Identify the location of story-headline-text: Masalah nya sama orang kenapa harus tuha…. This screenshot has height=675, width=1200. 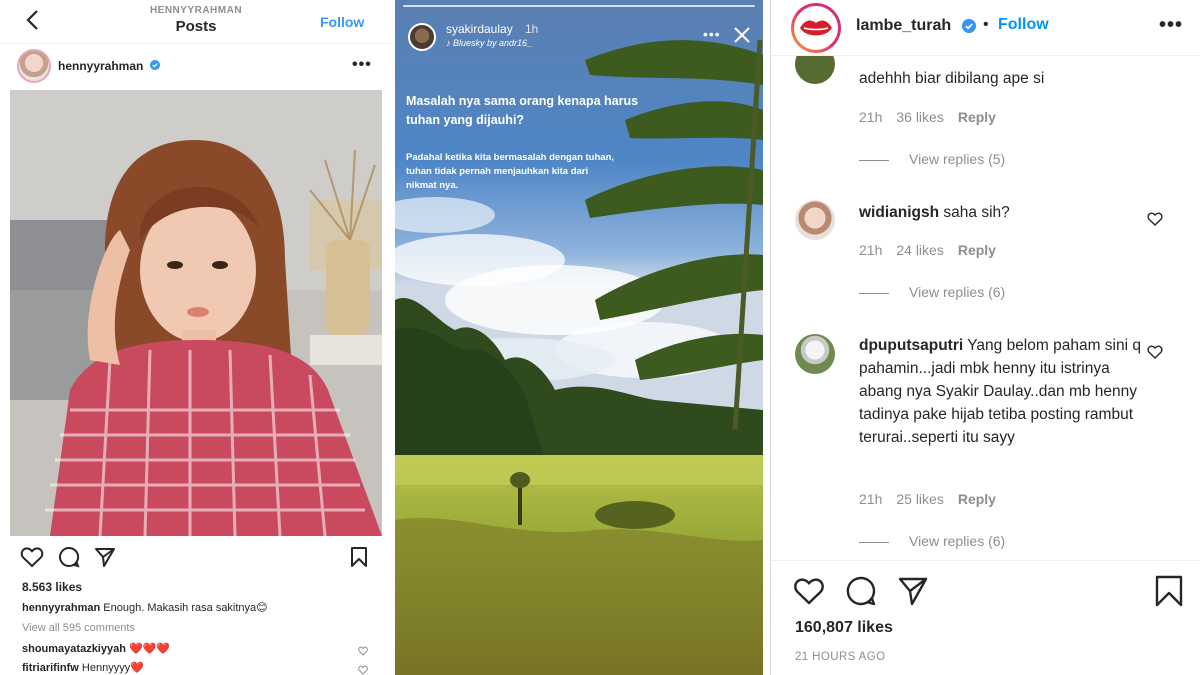
(522, 110).